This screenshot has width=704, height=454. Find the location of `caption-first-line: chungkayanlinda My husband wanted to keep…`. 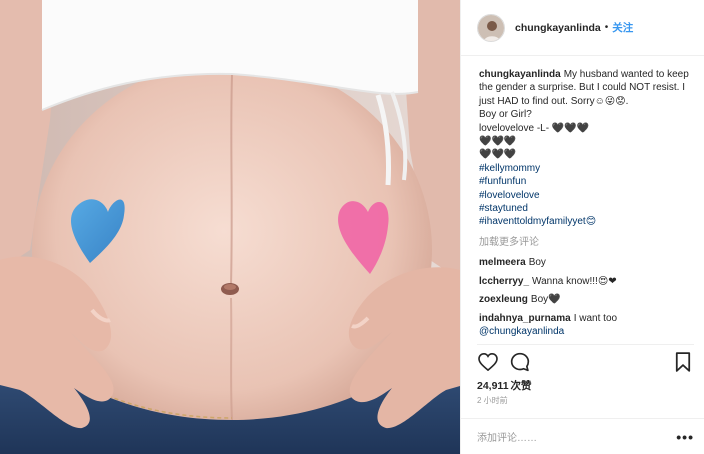

caption-first-line: chungkayanlinda My husband wanted to keep… is located at coordinates (586, 88).